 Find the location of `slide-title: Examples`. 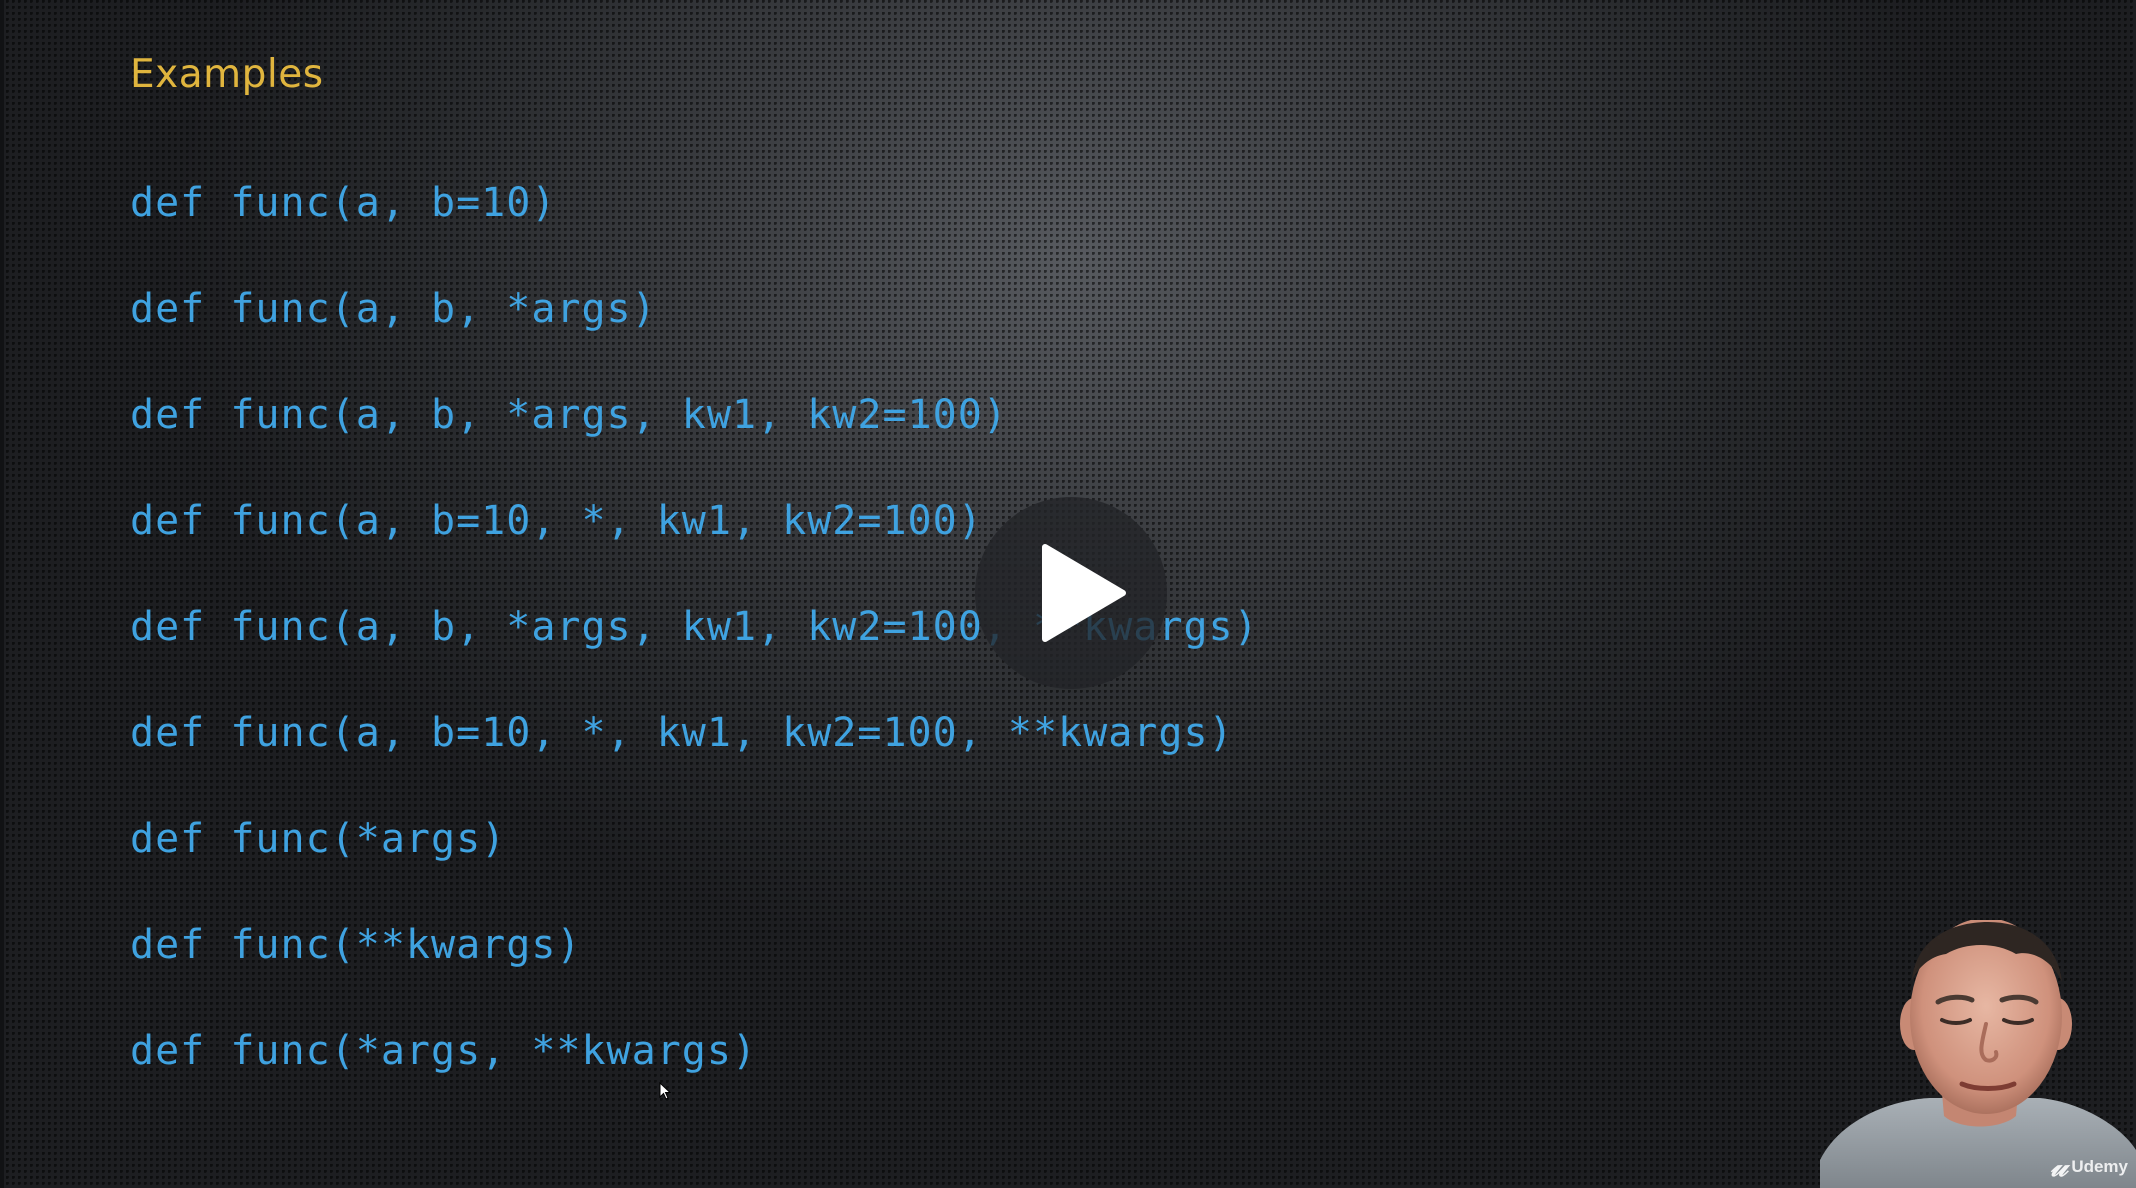

slide-title: Examples is located at coordinates (227, 74).